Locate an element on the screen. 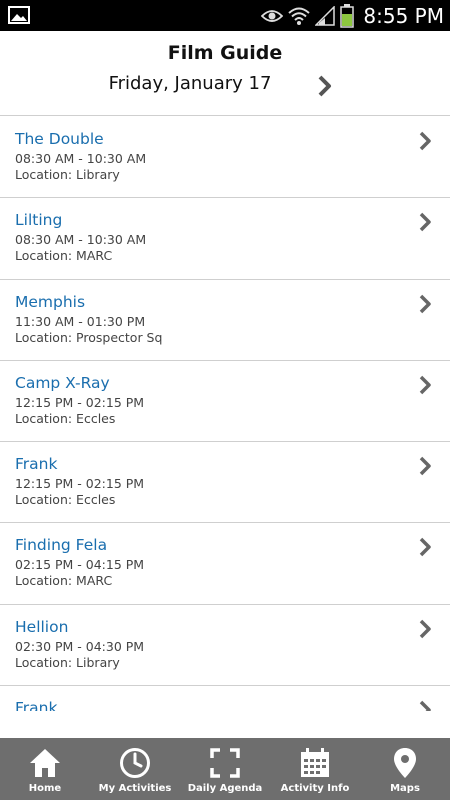 The image size is (450, 800). calendar-icon is located at coordinates (315, 762).